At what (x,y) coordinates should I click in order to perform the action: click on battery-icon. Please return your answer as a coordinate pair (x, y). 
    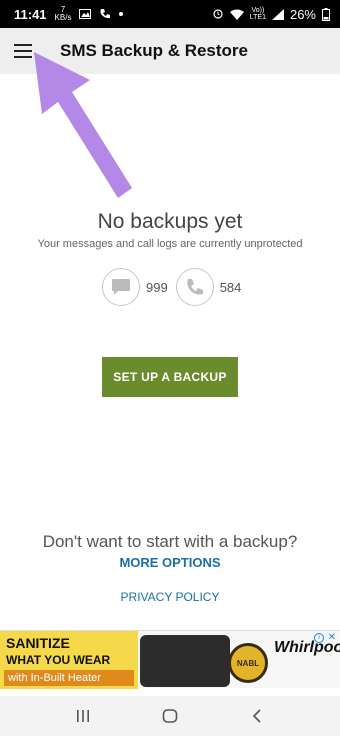
    Looking at the image, I should click on (326, 14).